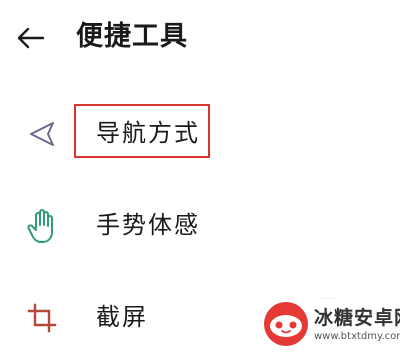 The image size is (400, 364). I want to click on watermark-name: 冰糖安卓网, so click(357, 317).